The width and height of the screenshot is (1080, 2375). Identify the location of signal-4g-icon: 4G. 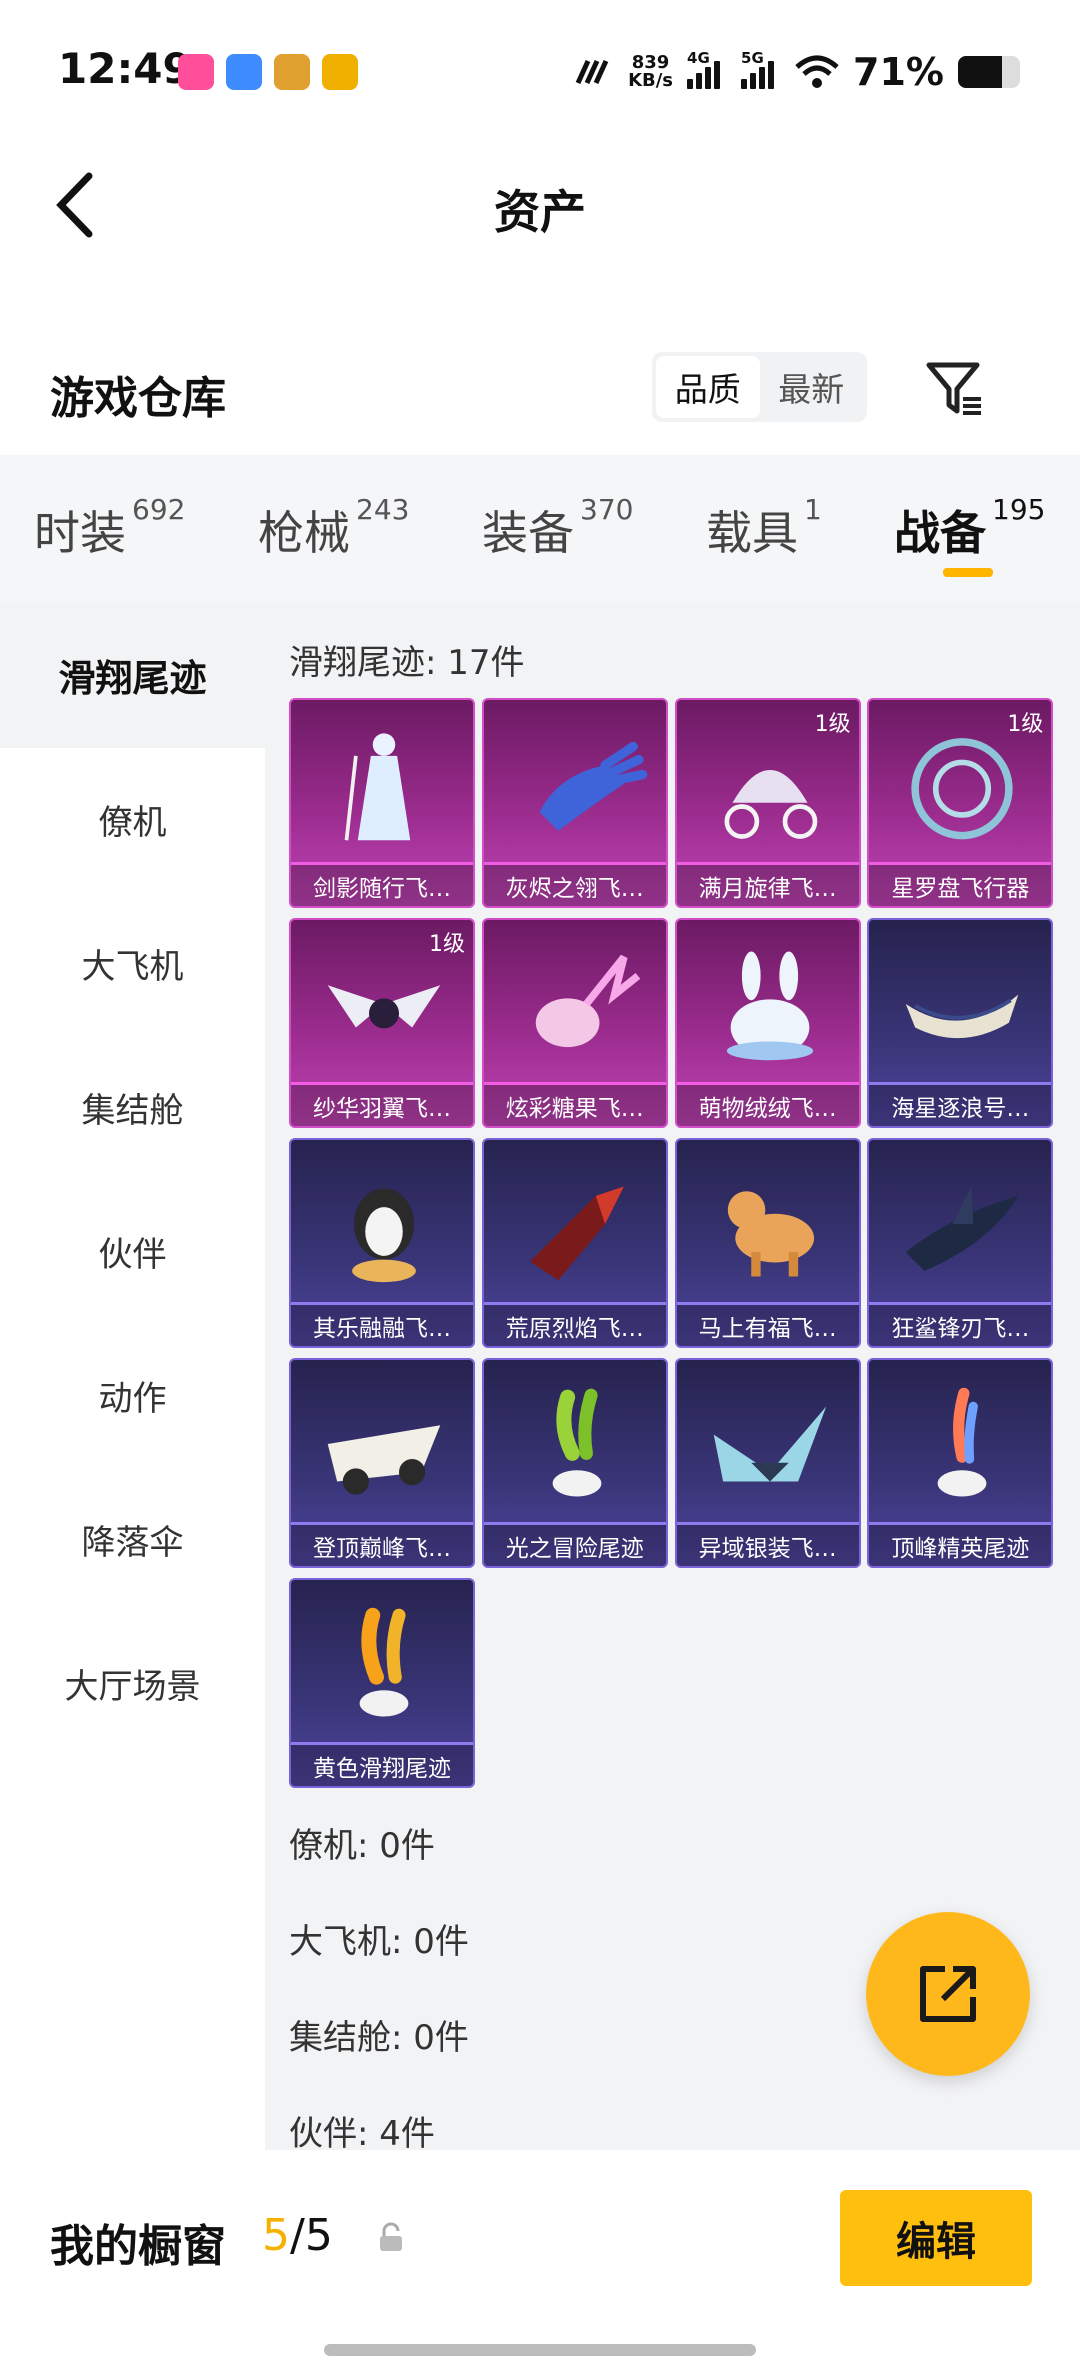
(707, 69).